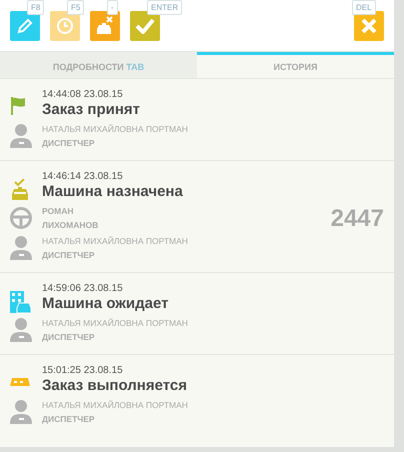 The image size is (404, 452). I want to click on event-time: 14:59:06 23.08.15, so click(83, 288).